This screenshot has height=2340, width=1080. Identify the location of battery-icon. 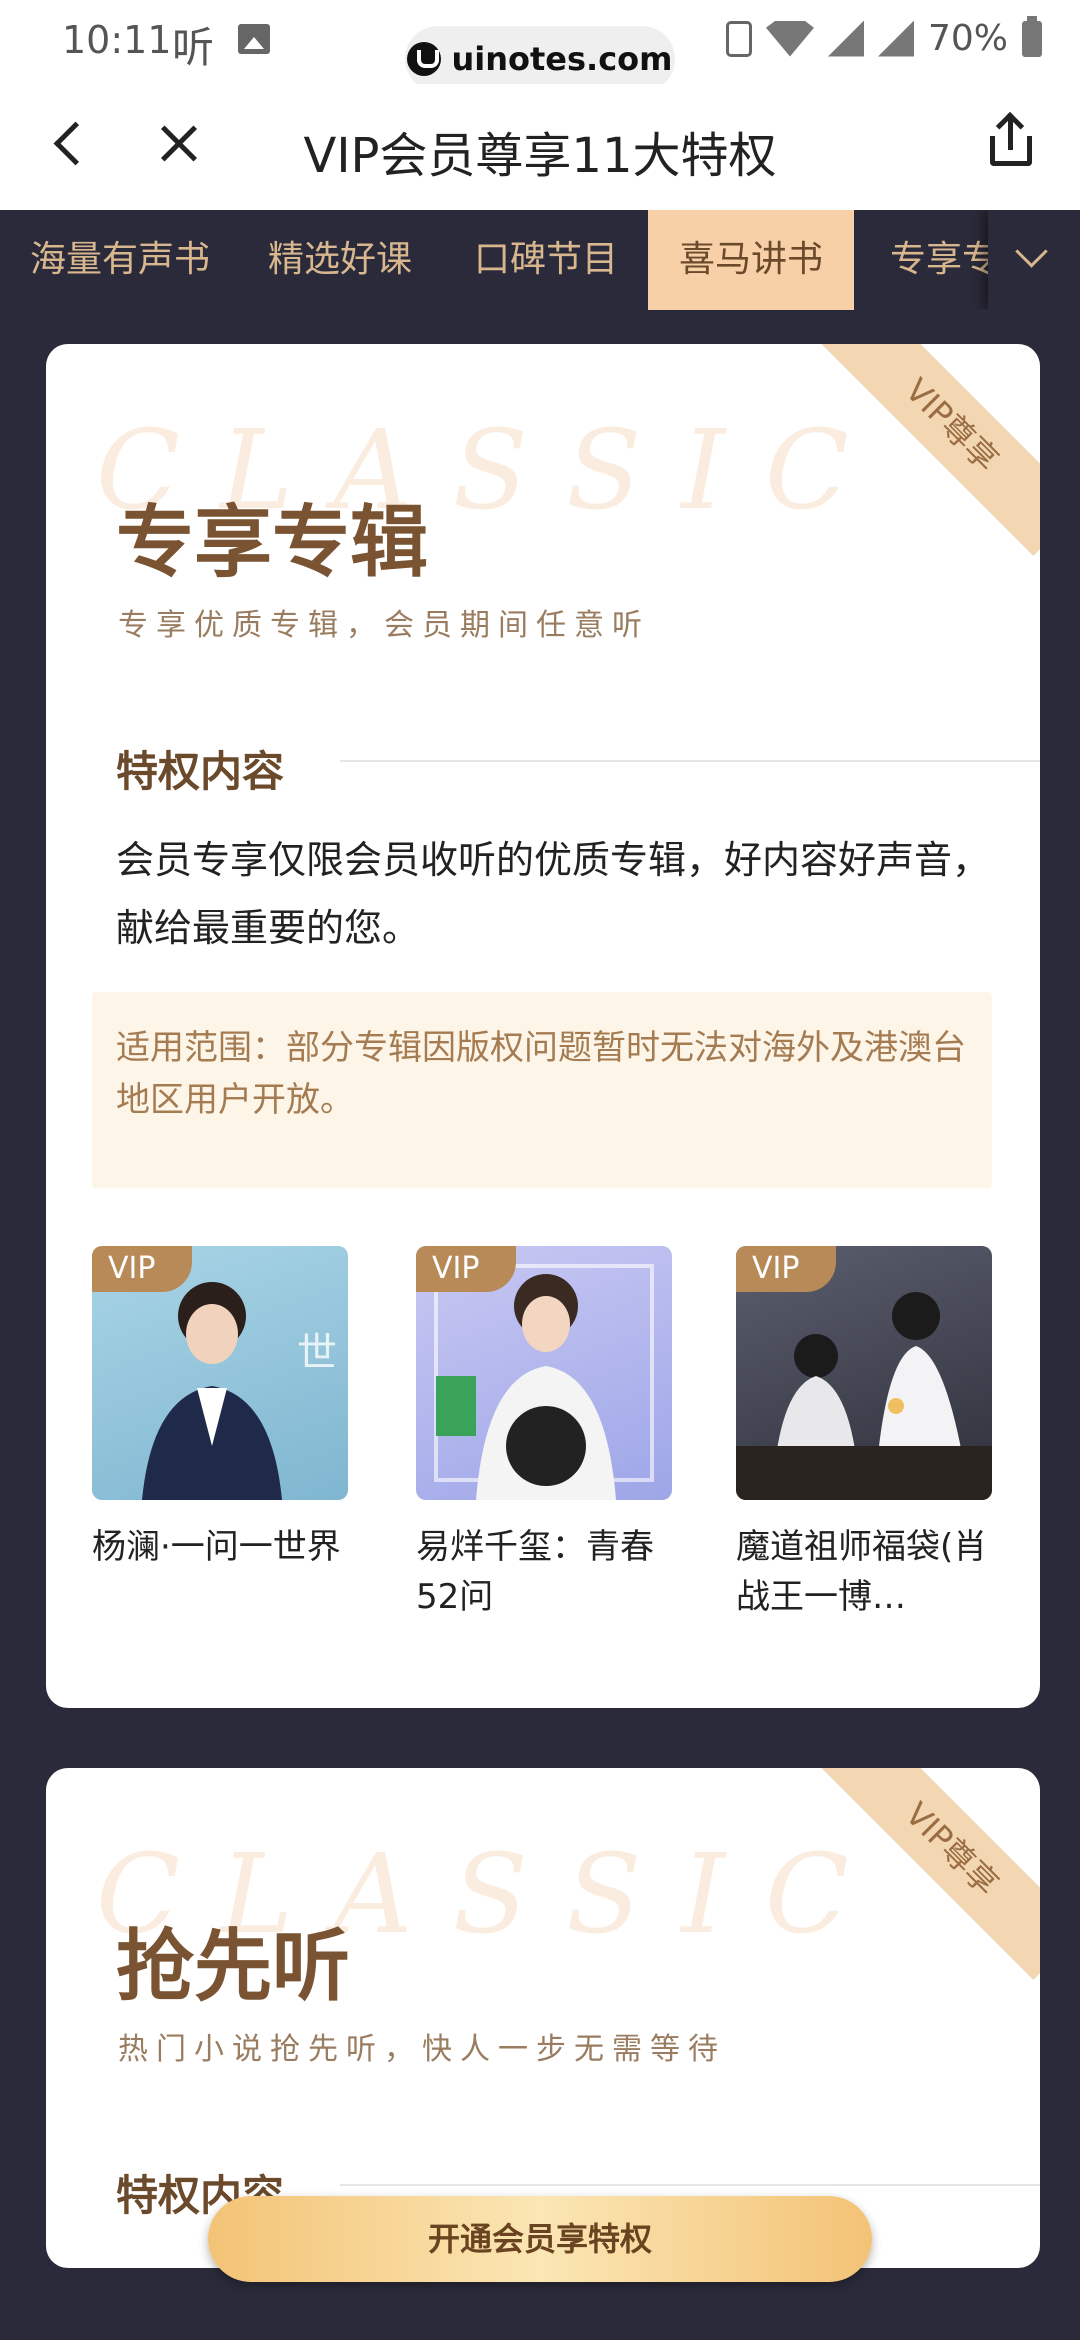
(1032, 36).